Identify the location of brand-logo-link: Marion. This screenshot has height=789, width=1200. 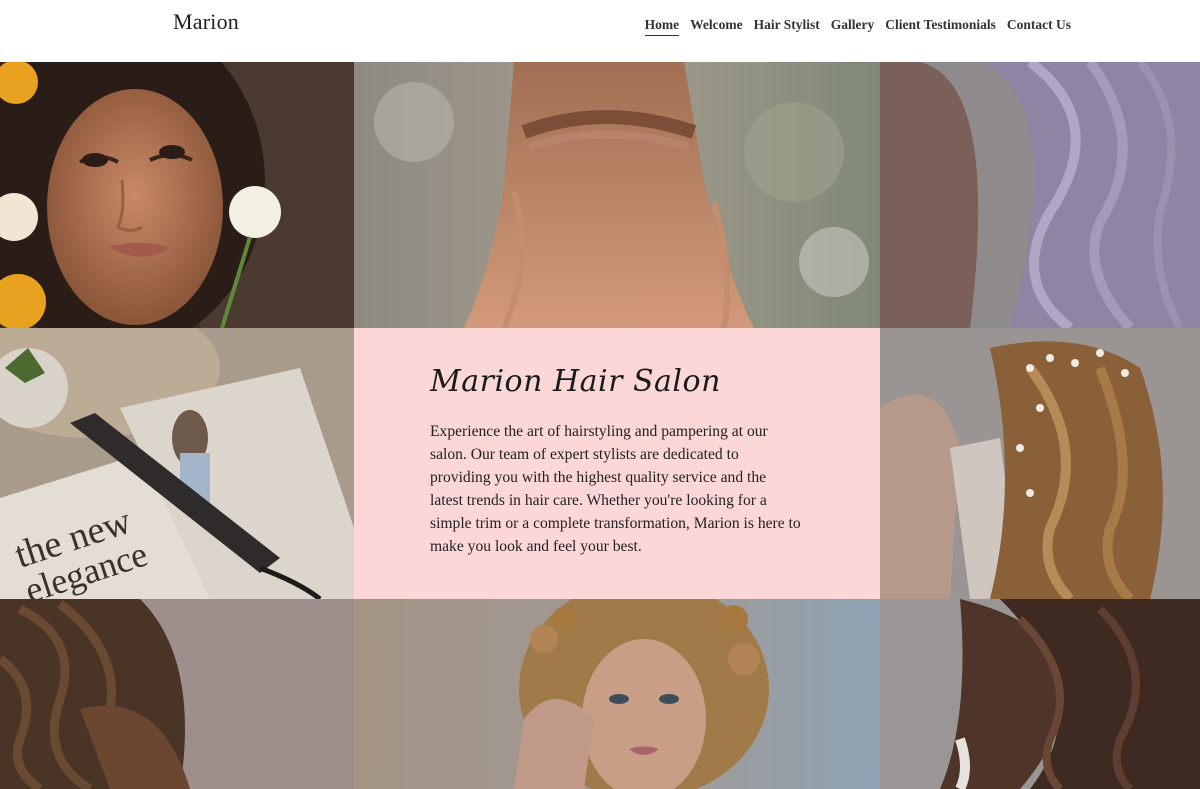
(206, 22).